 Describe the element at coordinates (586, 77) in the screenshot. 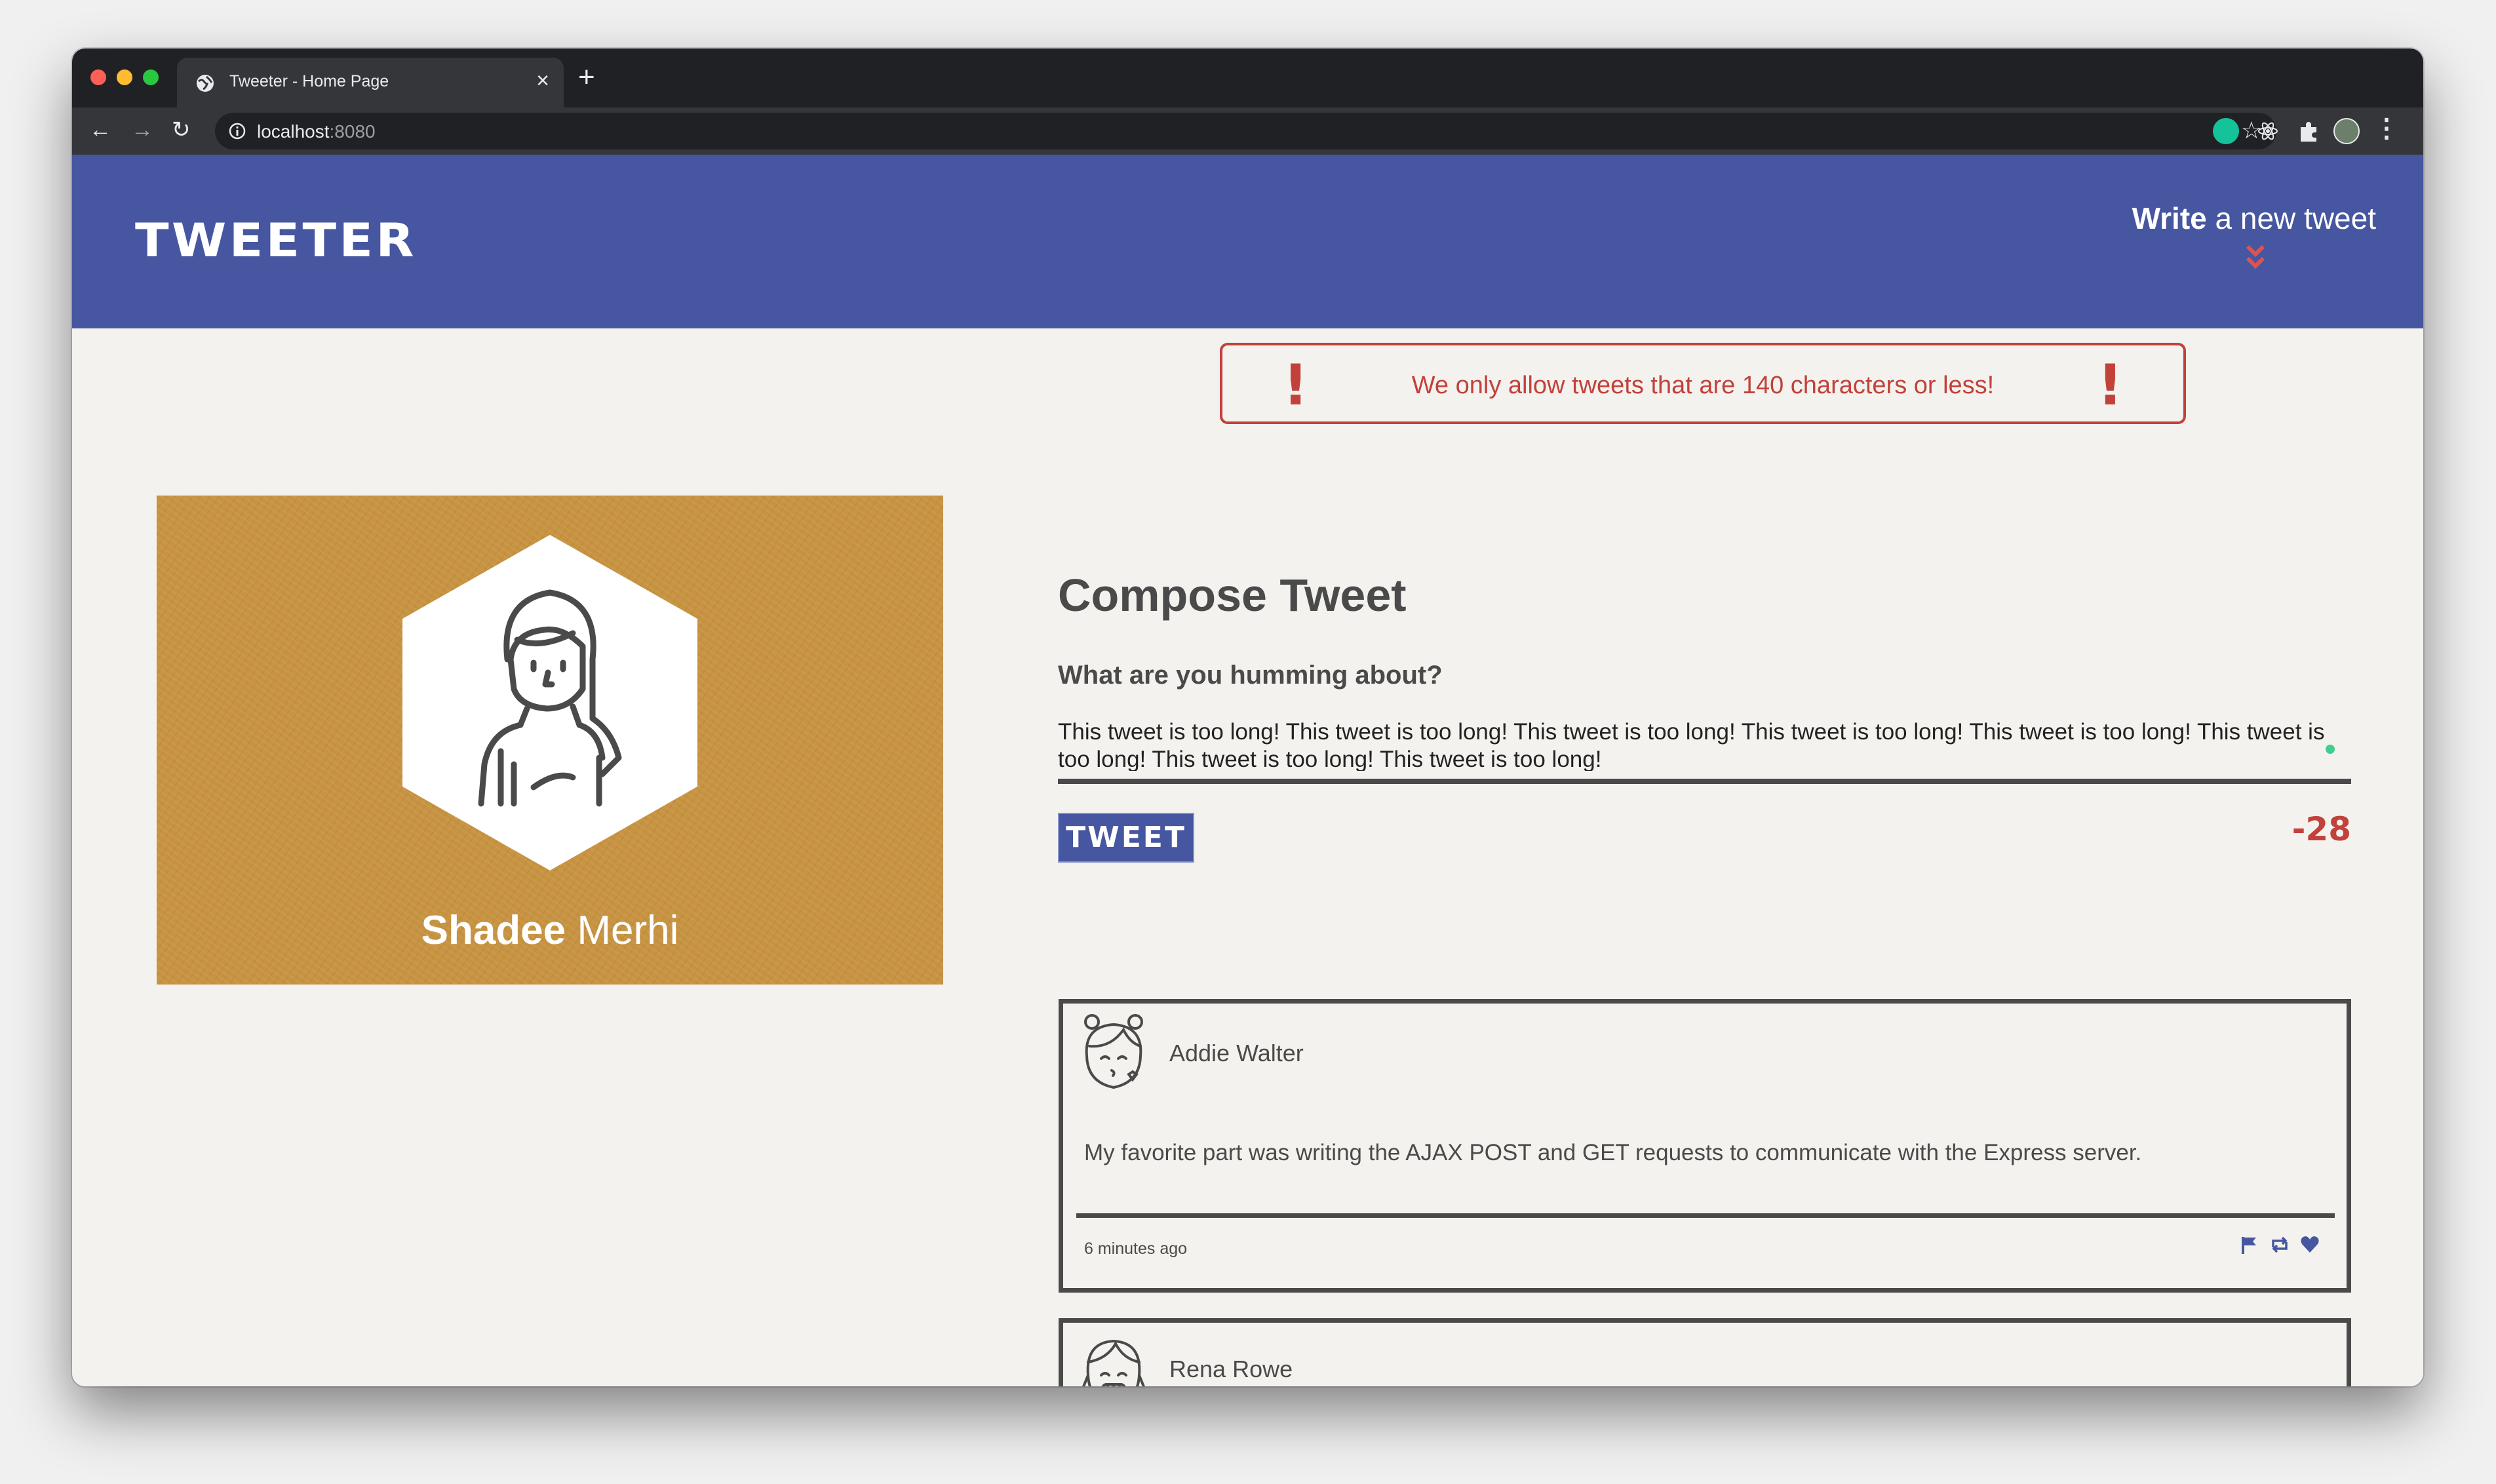

I see `new-tab-icon: +` at that location.